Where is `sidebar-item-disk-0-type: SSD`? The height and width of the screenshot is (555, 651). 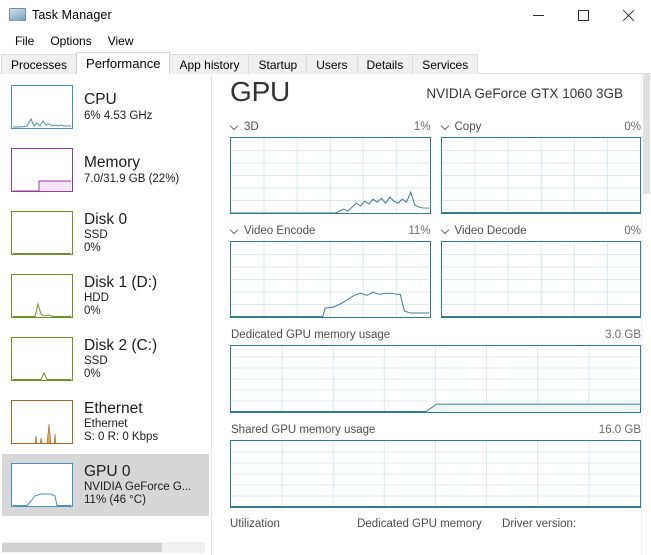 sidebar-item-disk-0-type: SSD is located at coordinates (96, 235).